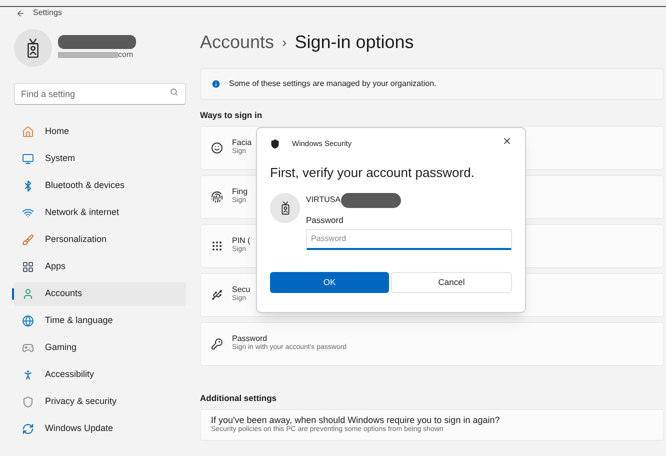 The image size is (666, 456). What do you see at coordinates (451, 282) in the screenshot?
I see `cancel-button: Cancel` at bounding box center [451, 282].